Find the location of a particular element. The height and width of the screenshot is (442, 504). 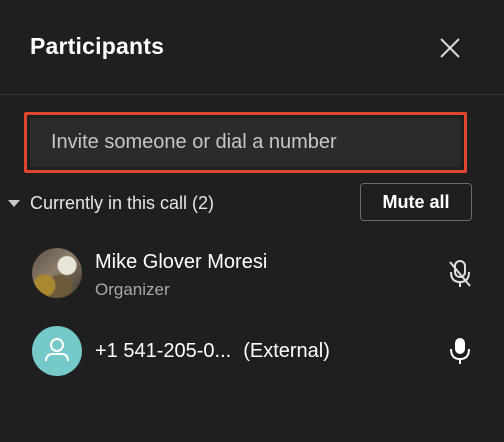

participant-name: +1 541-205-0... (External) is located at coordinates (212, 351).